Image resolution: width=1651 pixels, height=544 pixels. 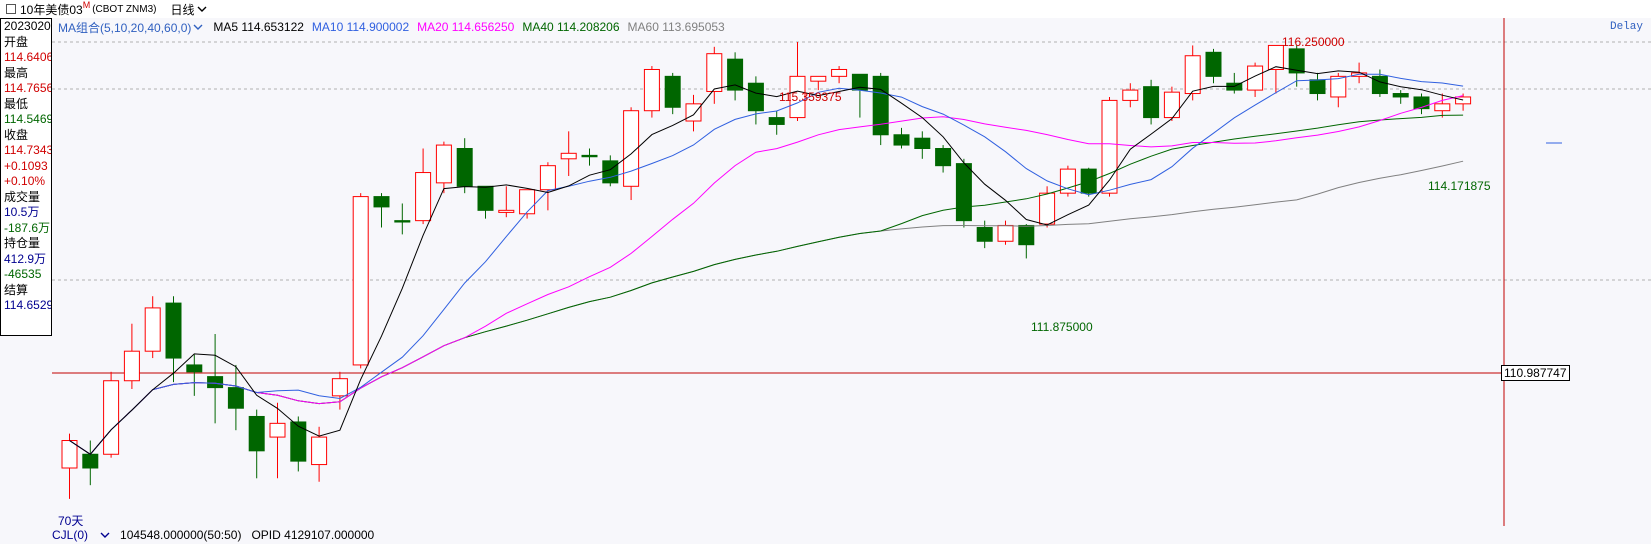 What do you see at coordinates (181, 535) in the screenshot?
I see `indicator-volume-value: 104548.000000(50:50)` at bounding box center [181, 535].